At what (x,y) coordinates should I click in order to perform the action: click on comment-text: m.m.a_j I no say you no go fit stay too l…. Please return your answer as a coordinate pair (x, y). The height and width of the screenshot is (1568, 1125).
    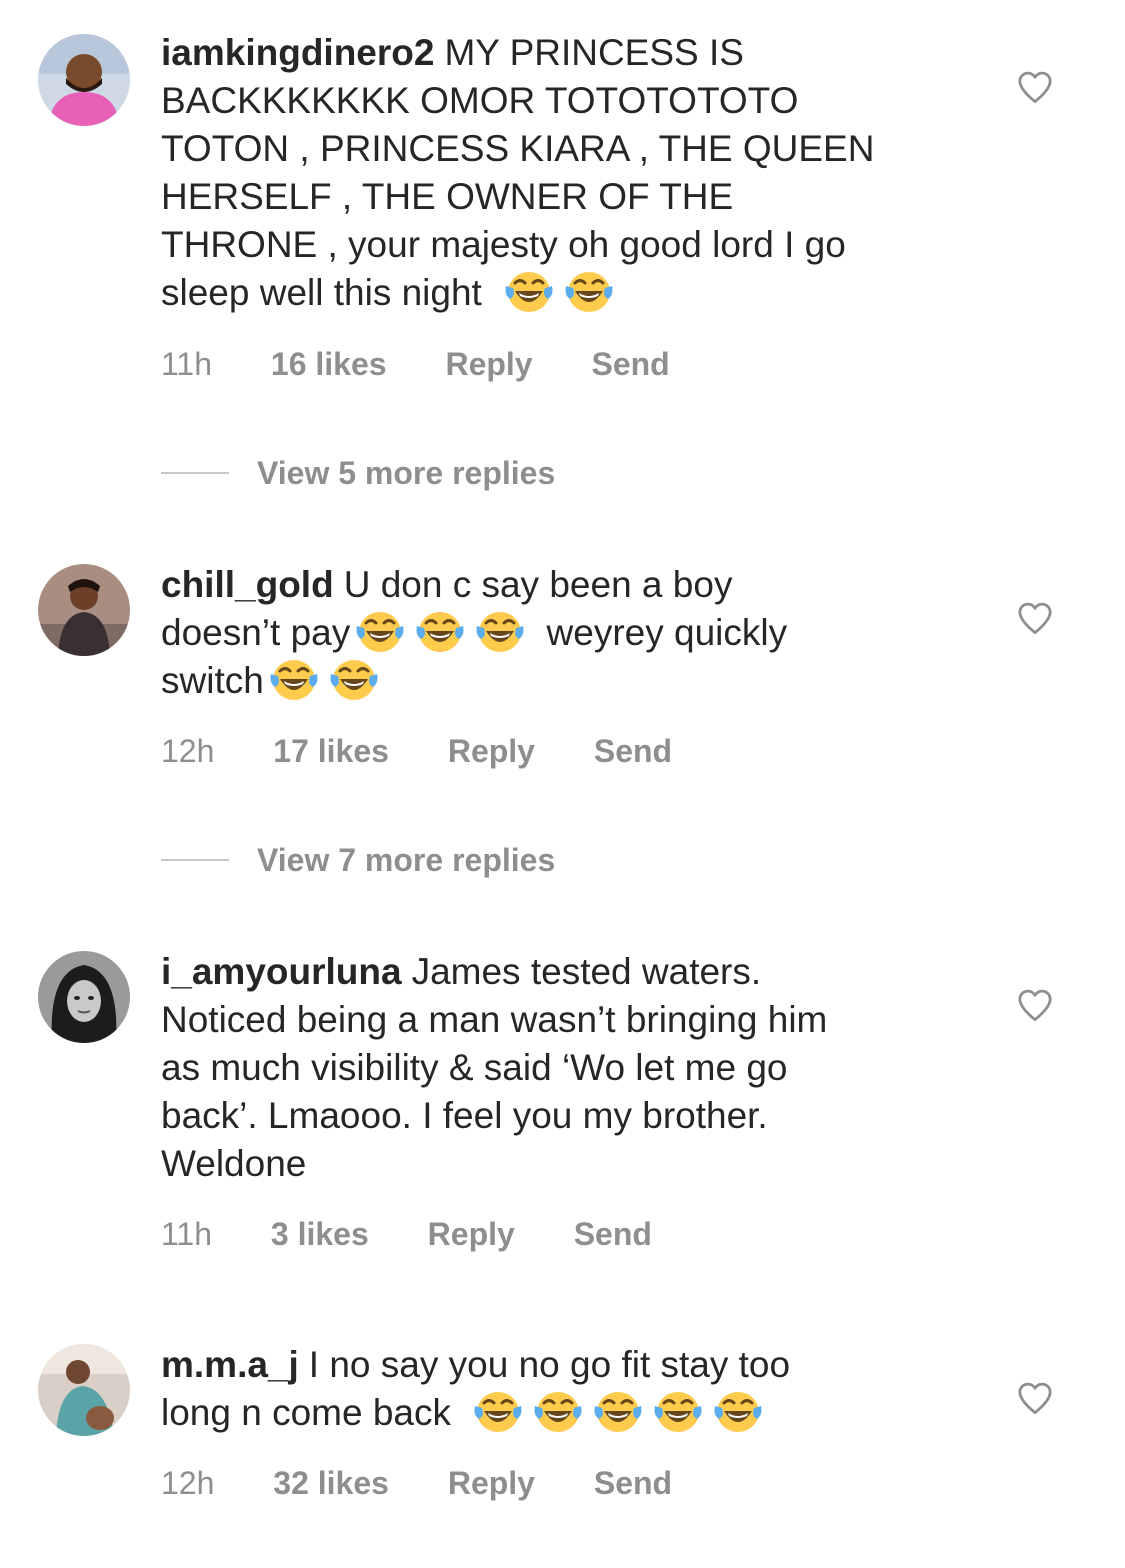
    Looking at the image, I should click on (571, 1389).